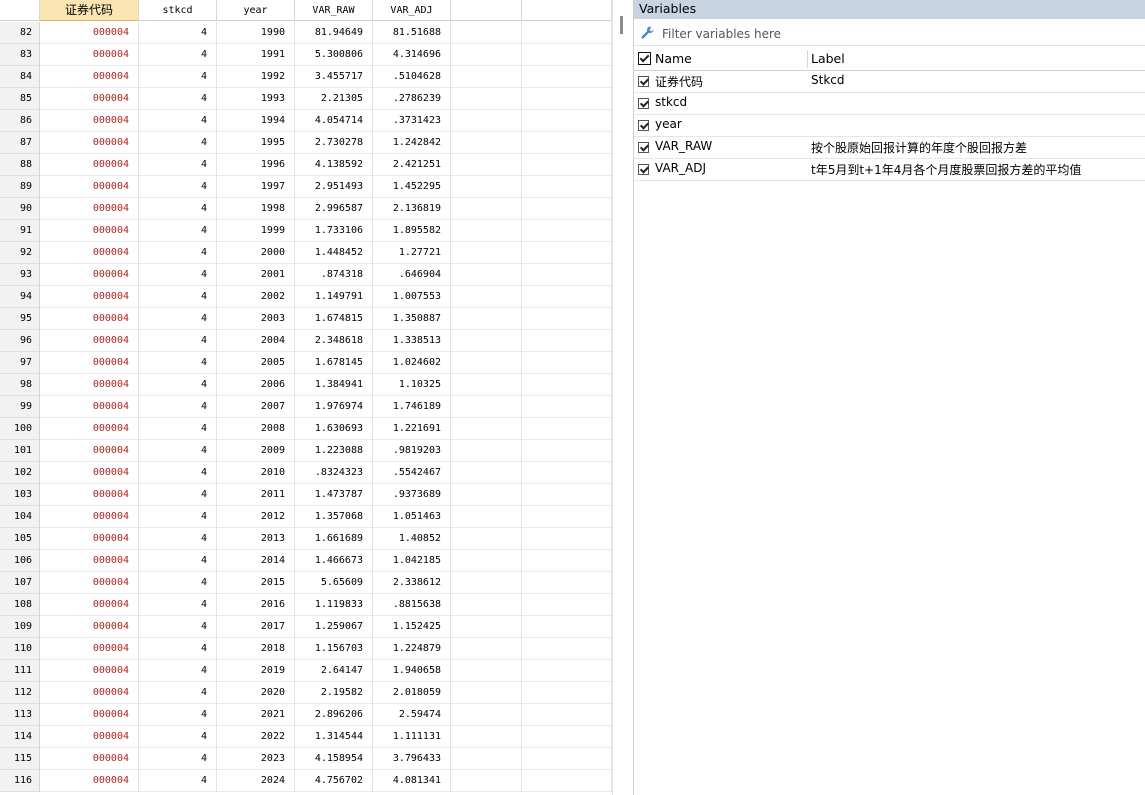 This screenshot has width=1145, height=795. Describe the element at coordinates (334, 275) in the screenshot. I see `cell-var-raw: .874318` at that location.